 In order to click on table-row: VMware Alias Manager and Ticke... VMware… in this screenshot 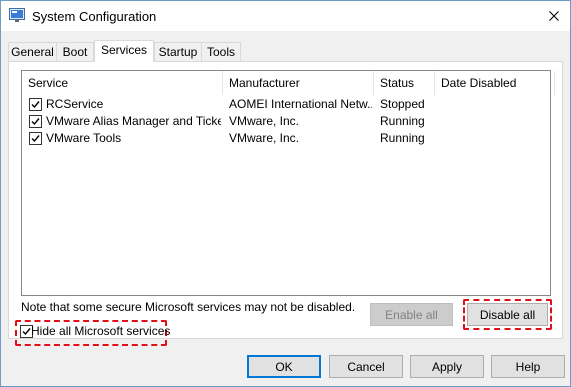, I will do `click(286, 121)`.